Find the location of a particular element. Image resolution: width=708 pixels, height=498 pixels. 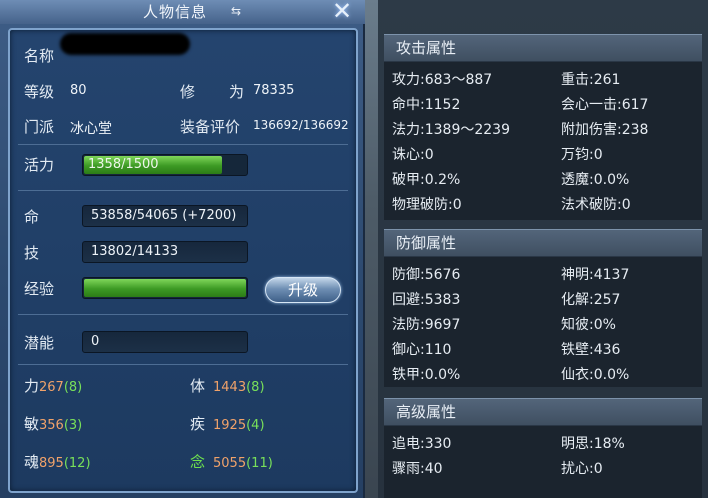

potential-field: 0 is located at coordinates (165, 342).